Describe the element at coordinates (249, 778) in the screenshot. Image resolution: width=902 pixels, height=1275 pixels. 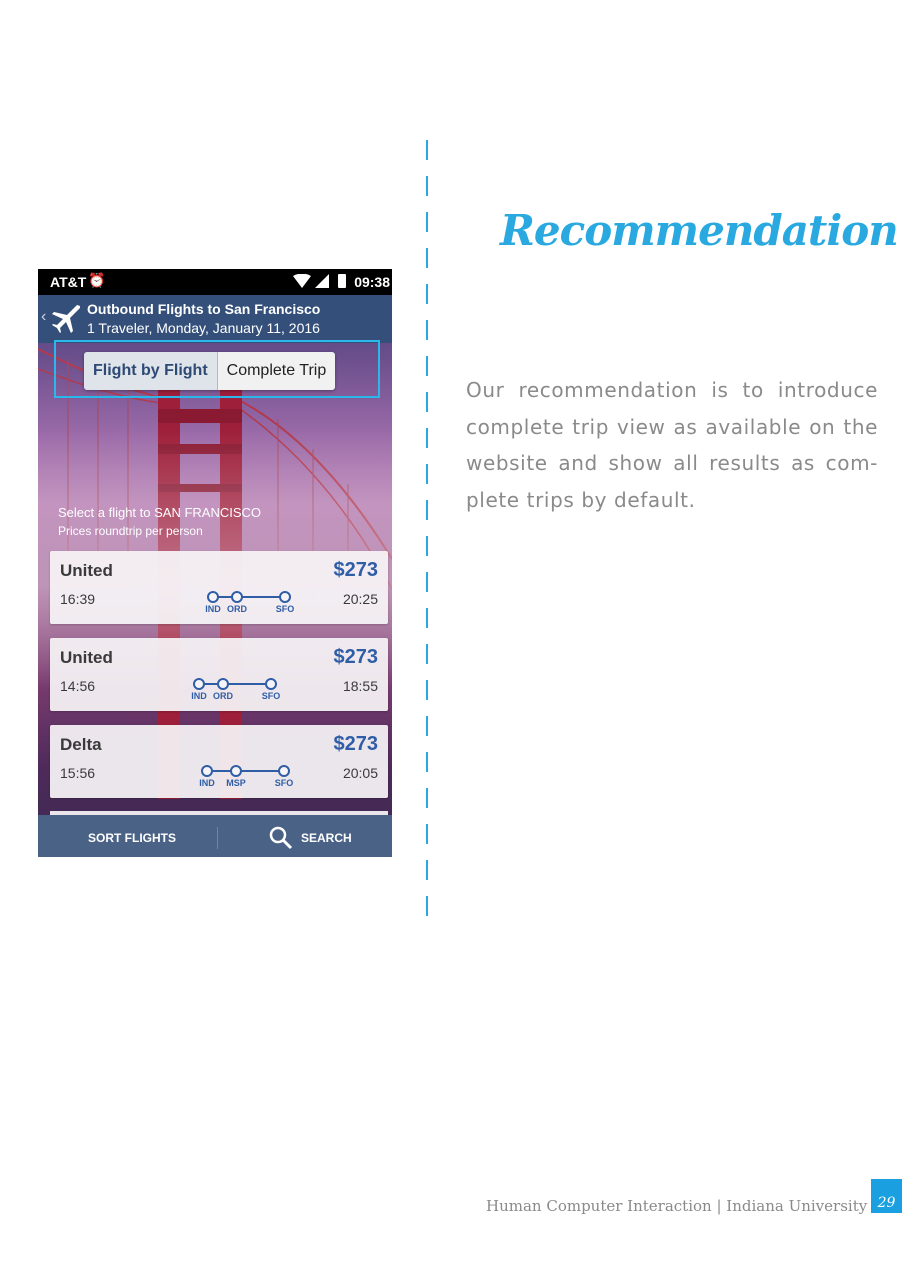
I see `route-diagram: IND MSP SFO` at that location.